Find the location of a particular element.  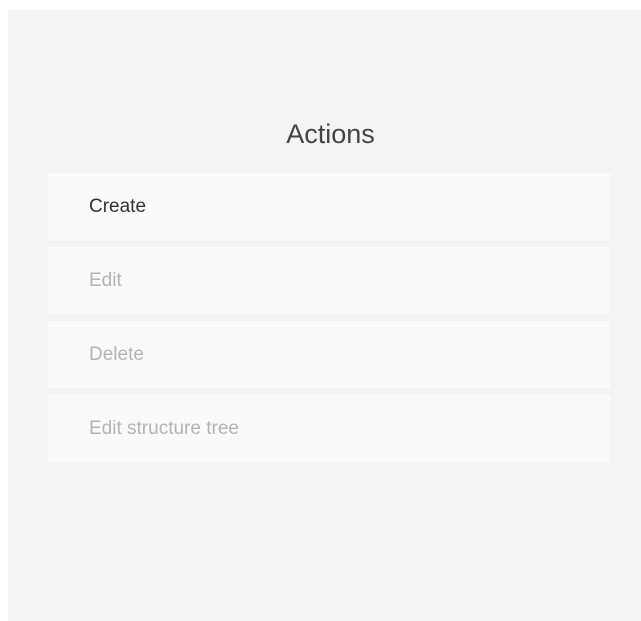

create-action: Create is located at coordinates (329, 206).